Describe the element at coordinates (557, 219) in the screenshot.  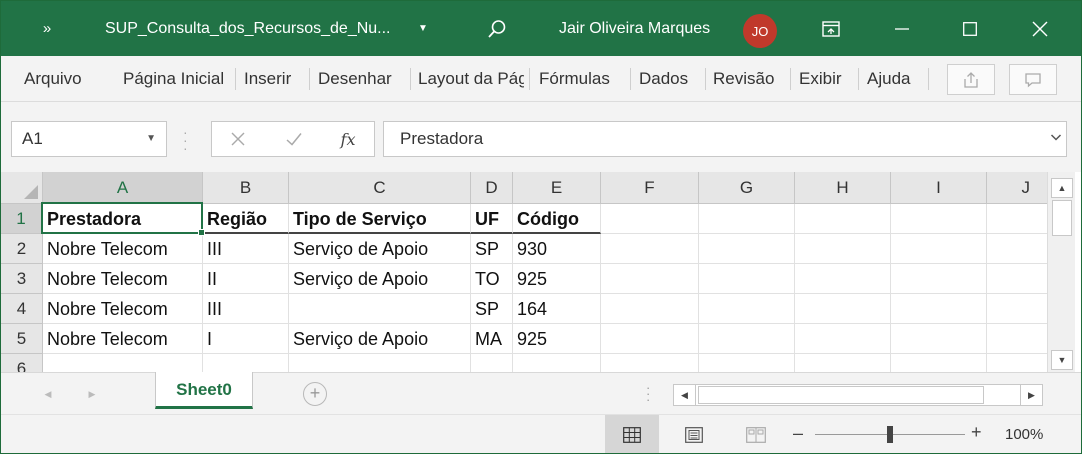
I see `cell-e1: Código` at that location.